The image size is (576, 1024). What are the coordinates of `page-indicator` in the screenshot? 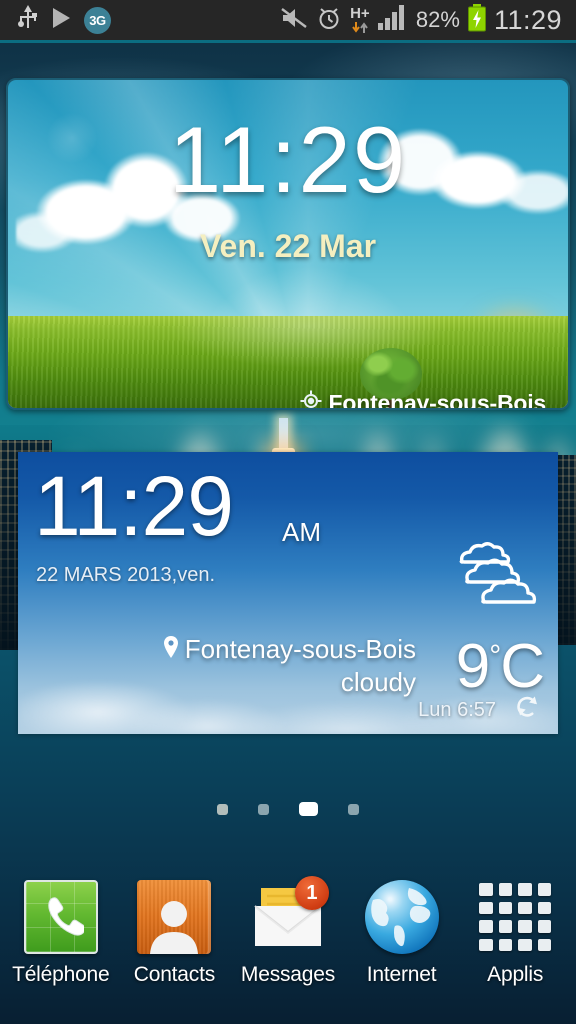 It's located at (288, 809).